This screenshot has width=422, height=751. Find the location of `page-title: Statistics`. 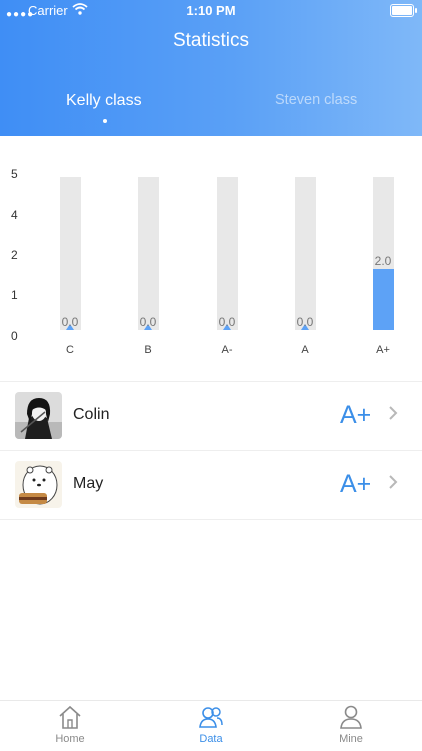

page-title: Statistics is located at coordinates (211, 40).